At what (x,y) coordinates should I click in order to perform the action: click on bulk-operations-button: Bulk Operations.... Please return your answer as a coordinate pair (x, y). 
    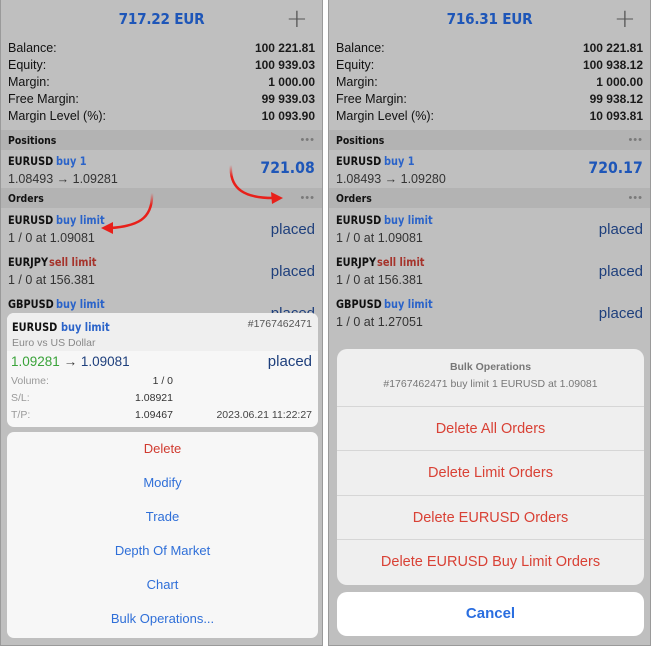
    Looking at the image, I should click on (162, 619).